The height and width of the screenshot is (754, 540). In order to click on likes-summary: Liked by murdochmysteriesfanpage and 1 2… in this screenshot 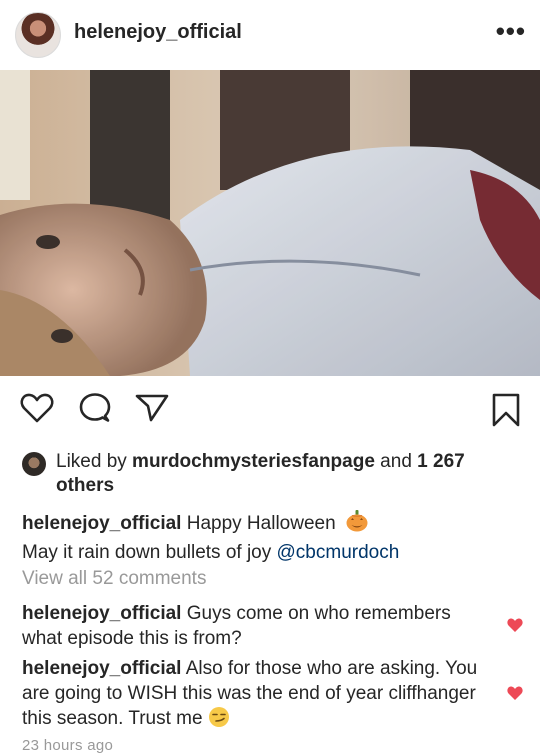, I will do `click(272, 474)`.